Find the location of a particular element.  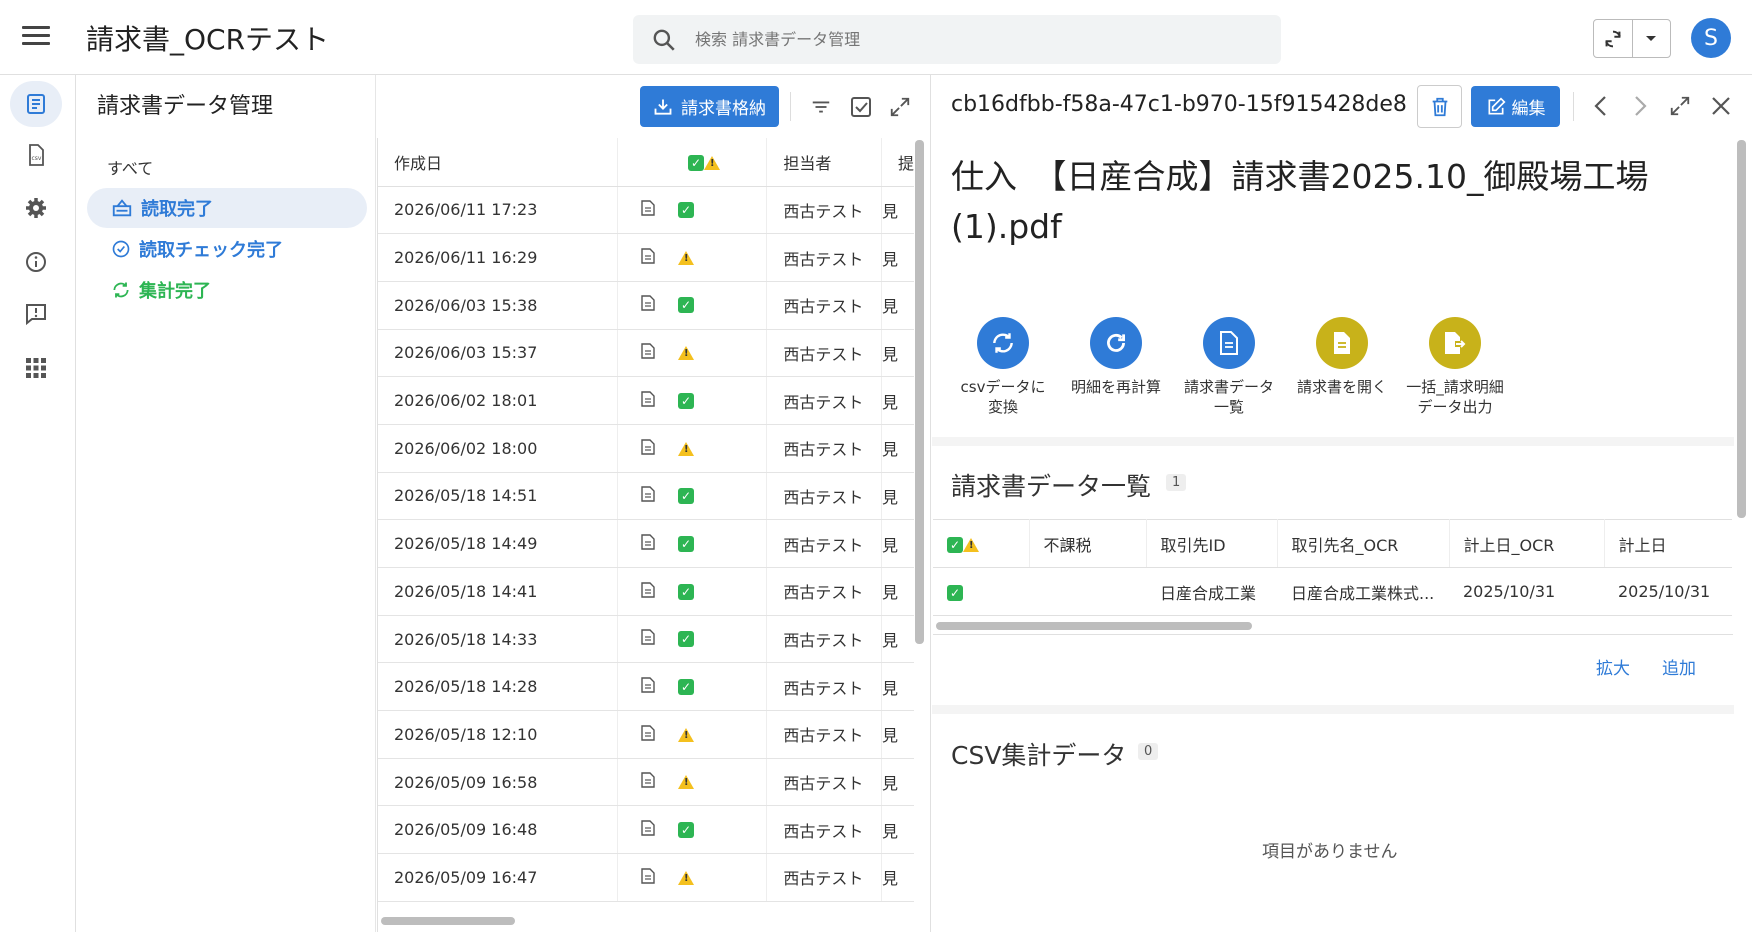

table-row: ✓ 日産合成工業 日産合成工業株式... 2025/10/31 2025/10/31 is located at coordinates (1332, 591).